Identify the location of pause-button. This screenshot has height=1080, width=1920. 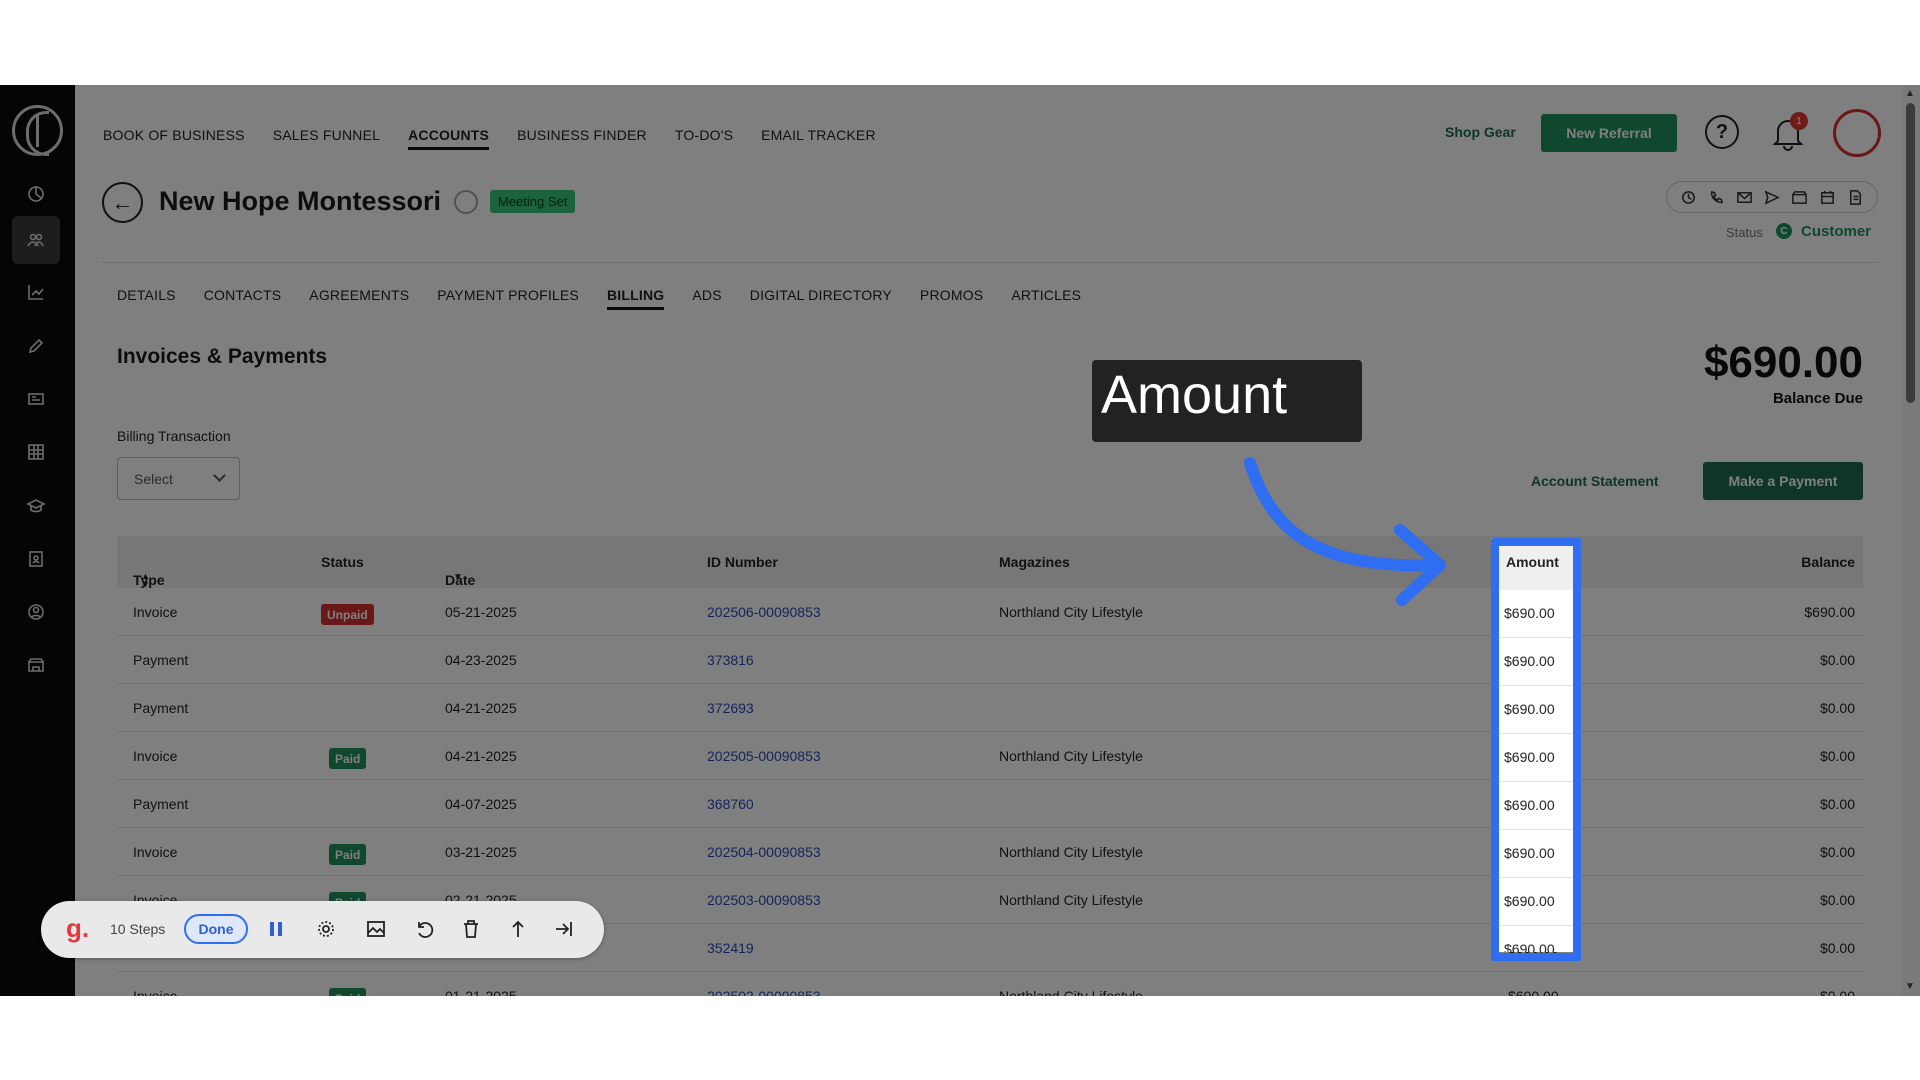
(276, 929).